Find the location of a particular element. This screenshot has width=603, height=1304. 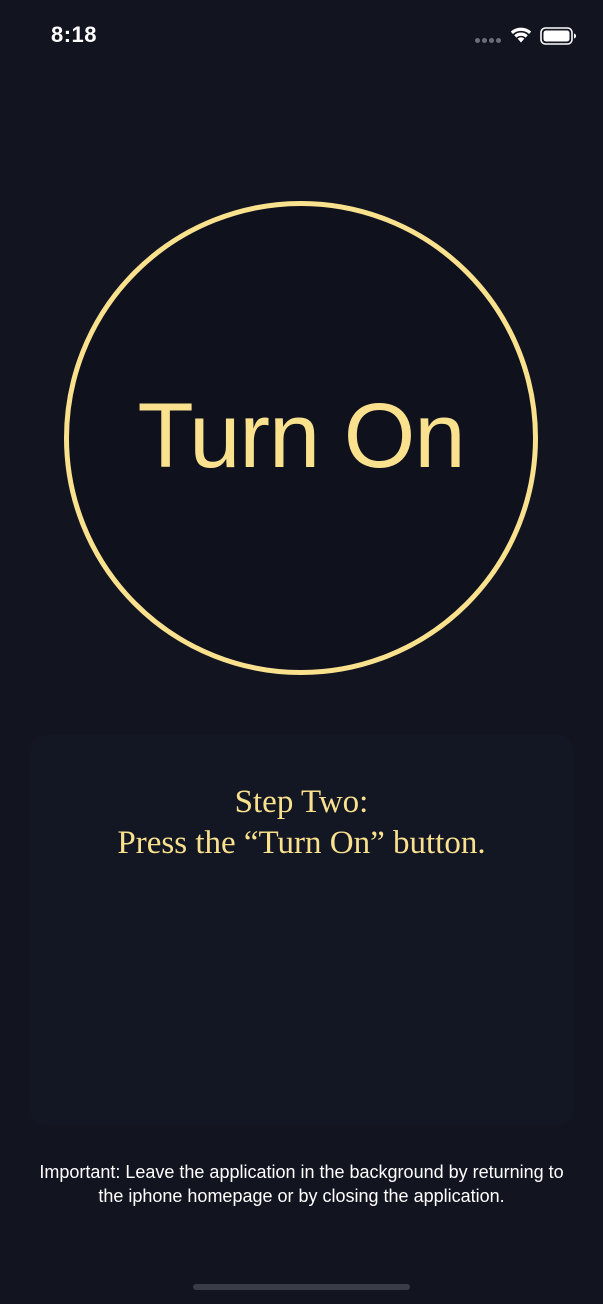

battery-icon is located at coordinates (558, 36).